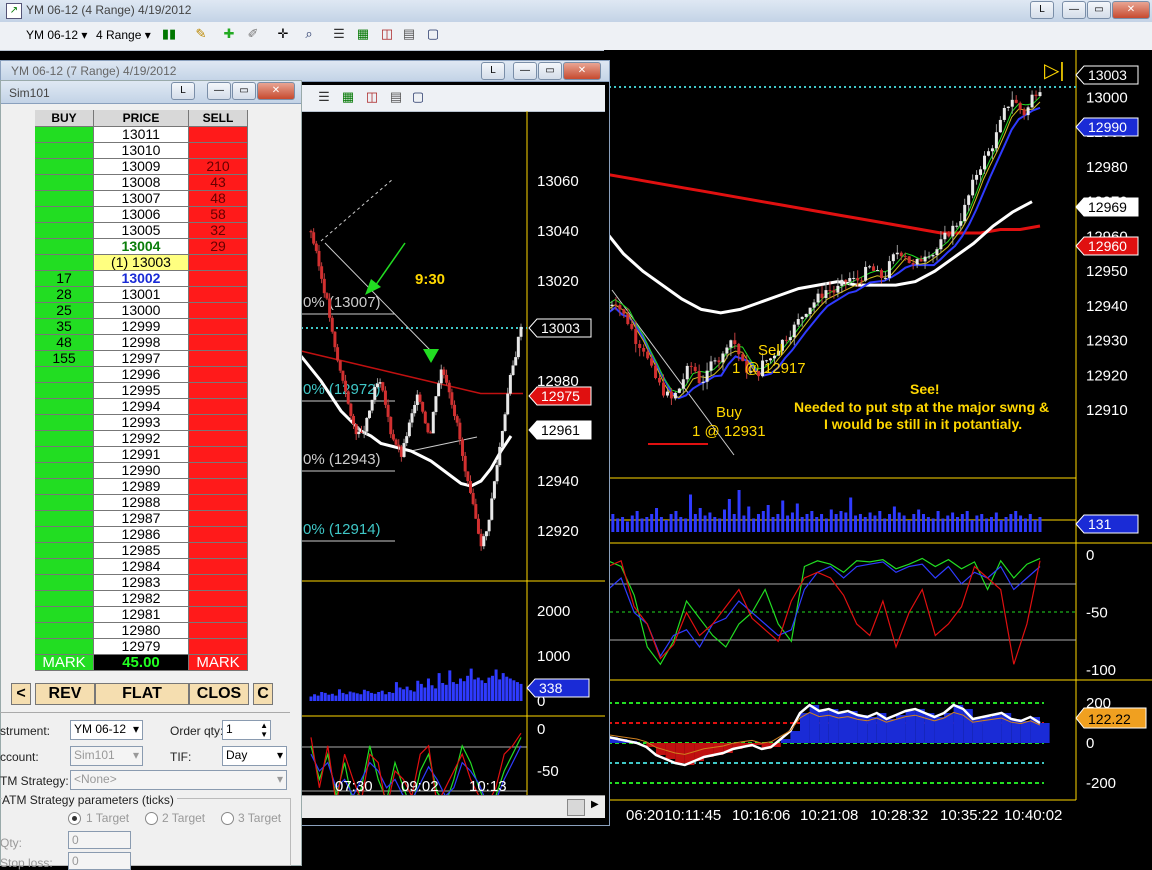 Image resolution: width=1152 pixels, height=870 pixels. I want to click on price-cell: 12982, so click(141, 598).